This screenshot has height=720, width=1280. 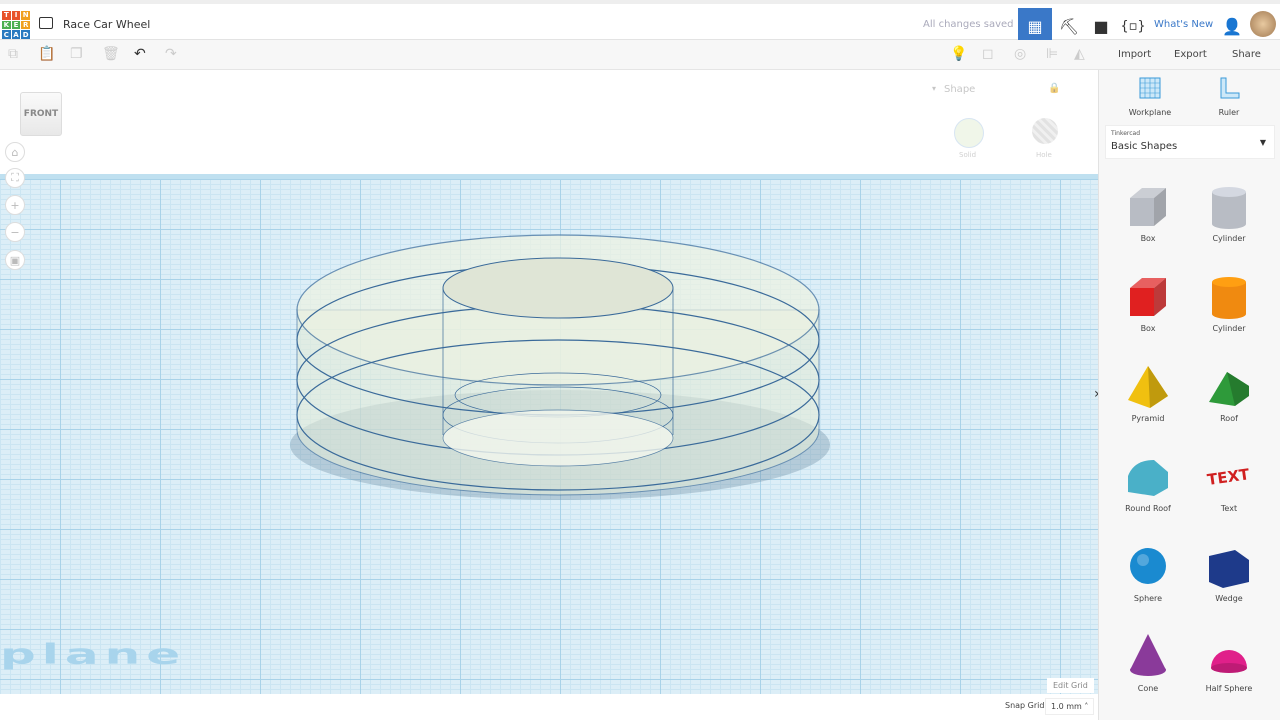 What do you see at coordinates (13, 54) in the screenshot?
I see `copy-icon: ⧉` at bounding box center [13, 54].